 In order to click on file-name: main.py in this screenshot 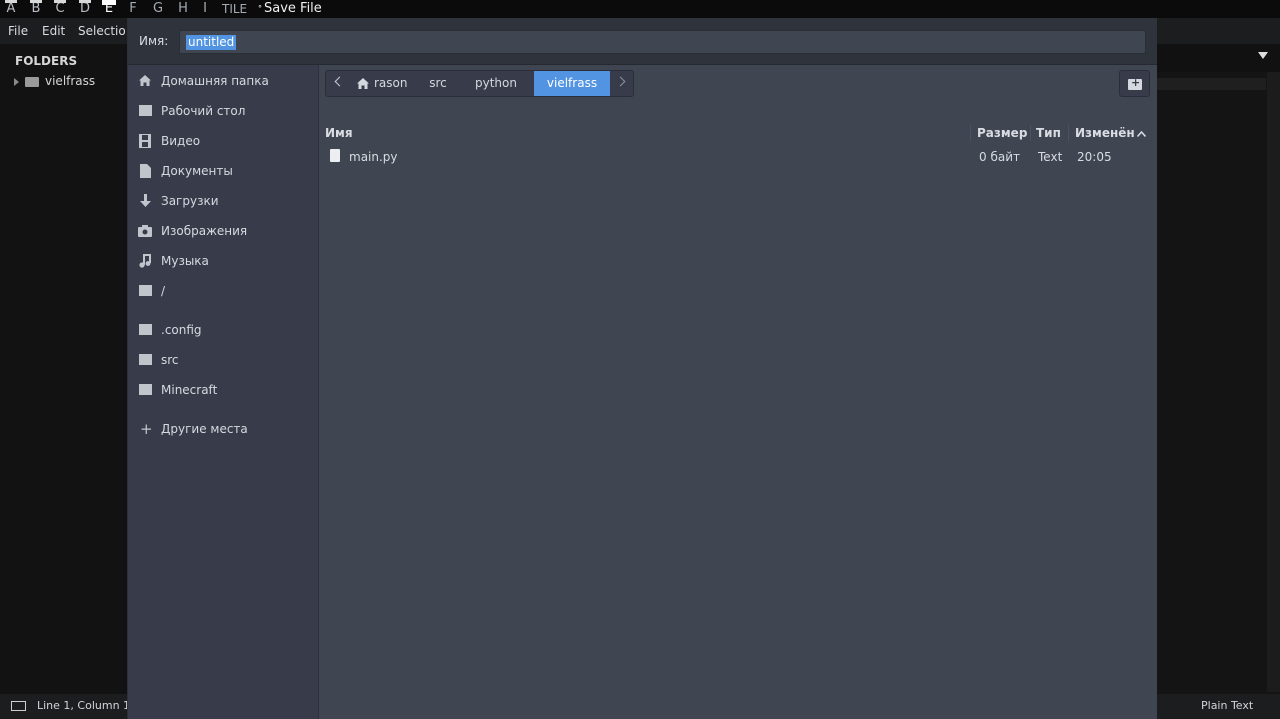, I will do `click(373, 157)`.